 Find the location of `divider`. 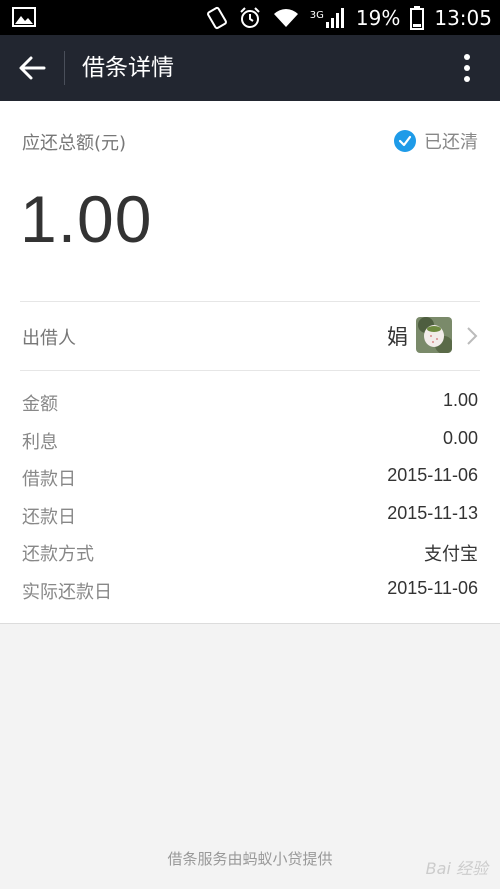

divider is located at coordinates (250, 370).